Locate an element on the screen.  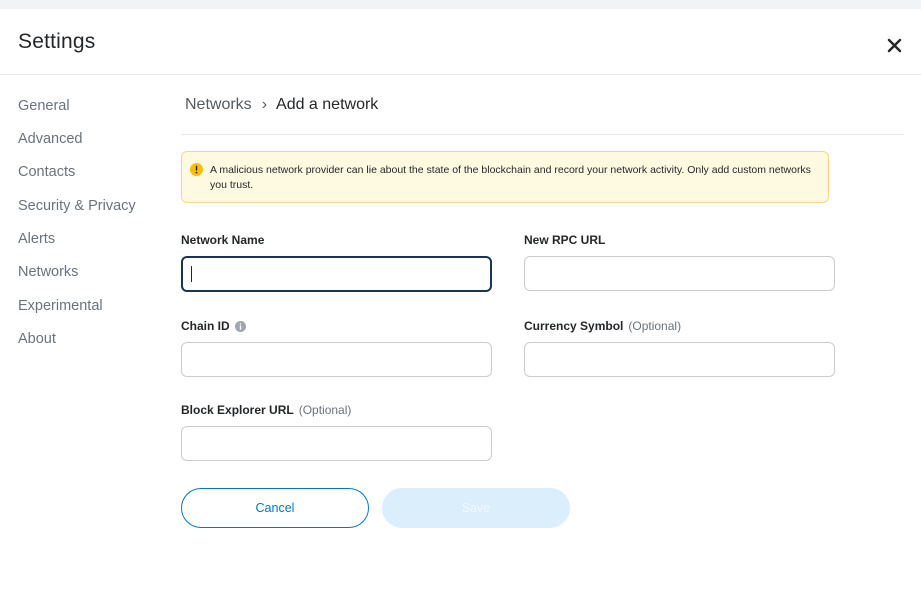
block-explorer-label: Block Explorer URL (Optional) is located at coordinates (266, 410).